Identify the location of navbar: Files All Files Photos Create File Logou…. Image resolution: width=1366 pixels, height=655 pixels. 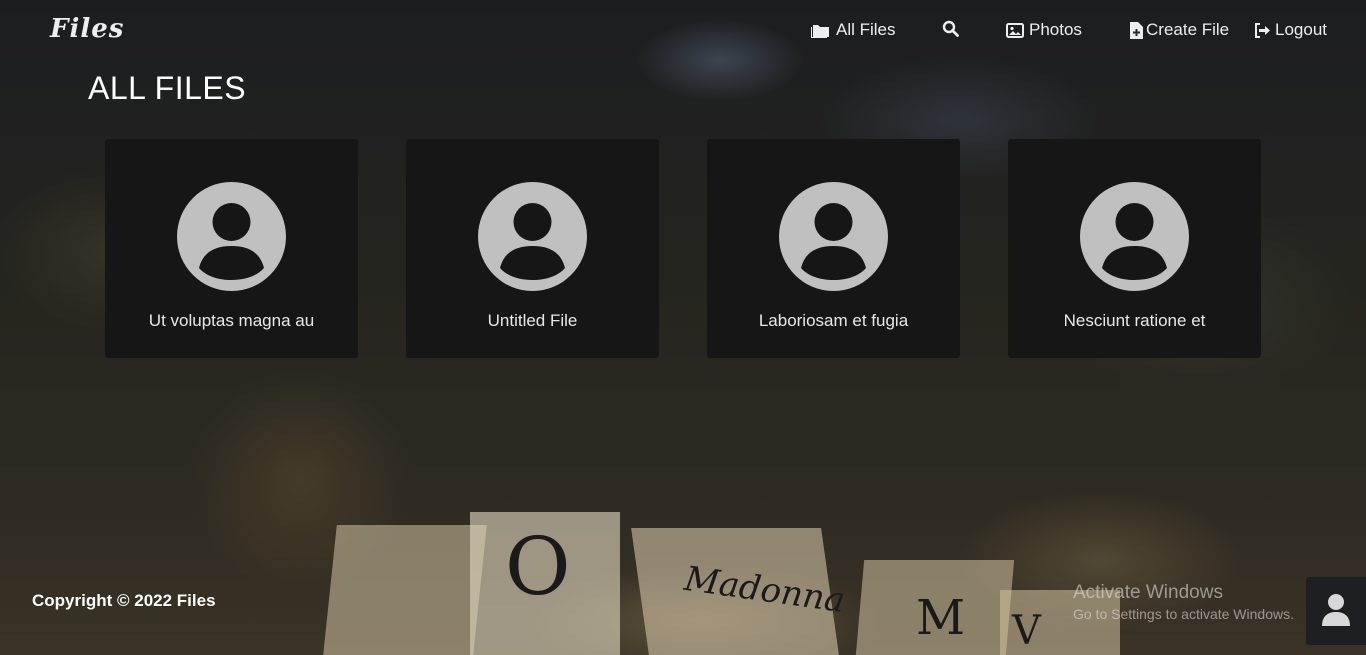
(683, 30).